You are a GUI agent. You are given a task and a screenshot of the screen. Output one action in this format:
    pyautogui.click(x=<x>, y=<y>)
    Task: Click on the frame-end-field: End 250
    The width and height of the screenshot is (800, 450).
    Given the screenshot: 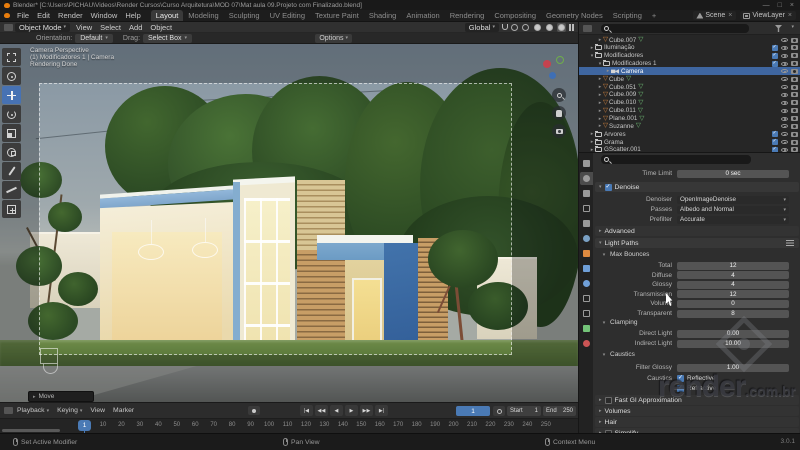 What is the action you would take?
    pyautogui.click(x=559, y=411)
    